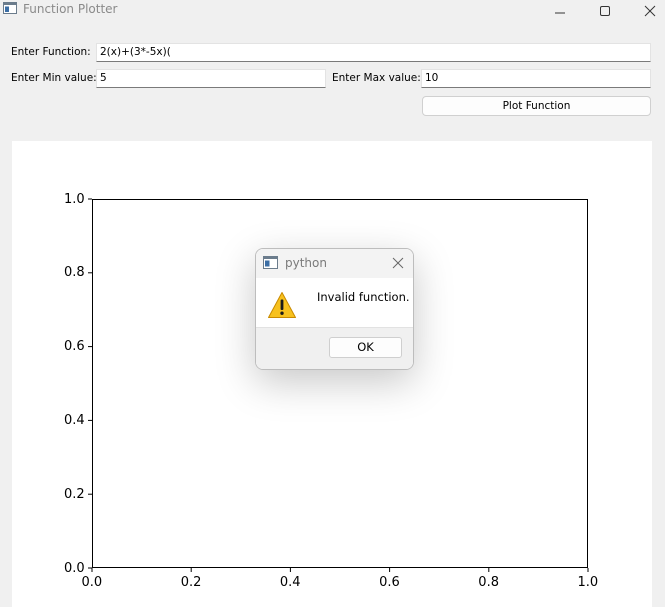 The width and height of the screenshot is (665, 607). I want to click on dialog-message: Invalid function., so click(363, 297).